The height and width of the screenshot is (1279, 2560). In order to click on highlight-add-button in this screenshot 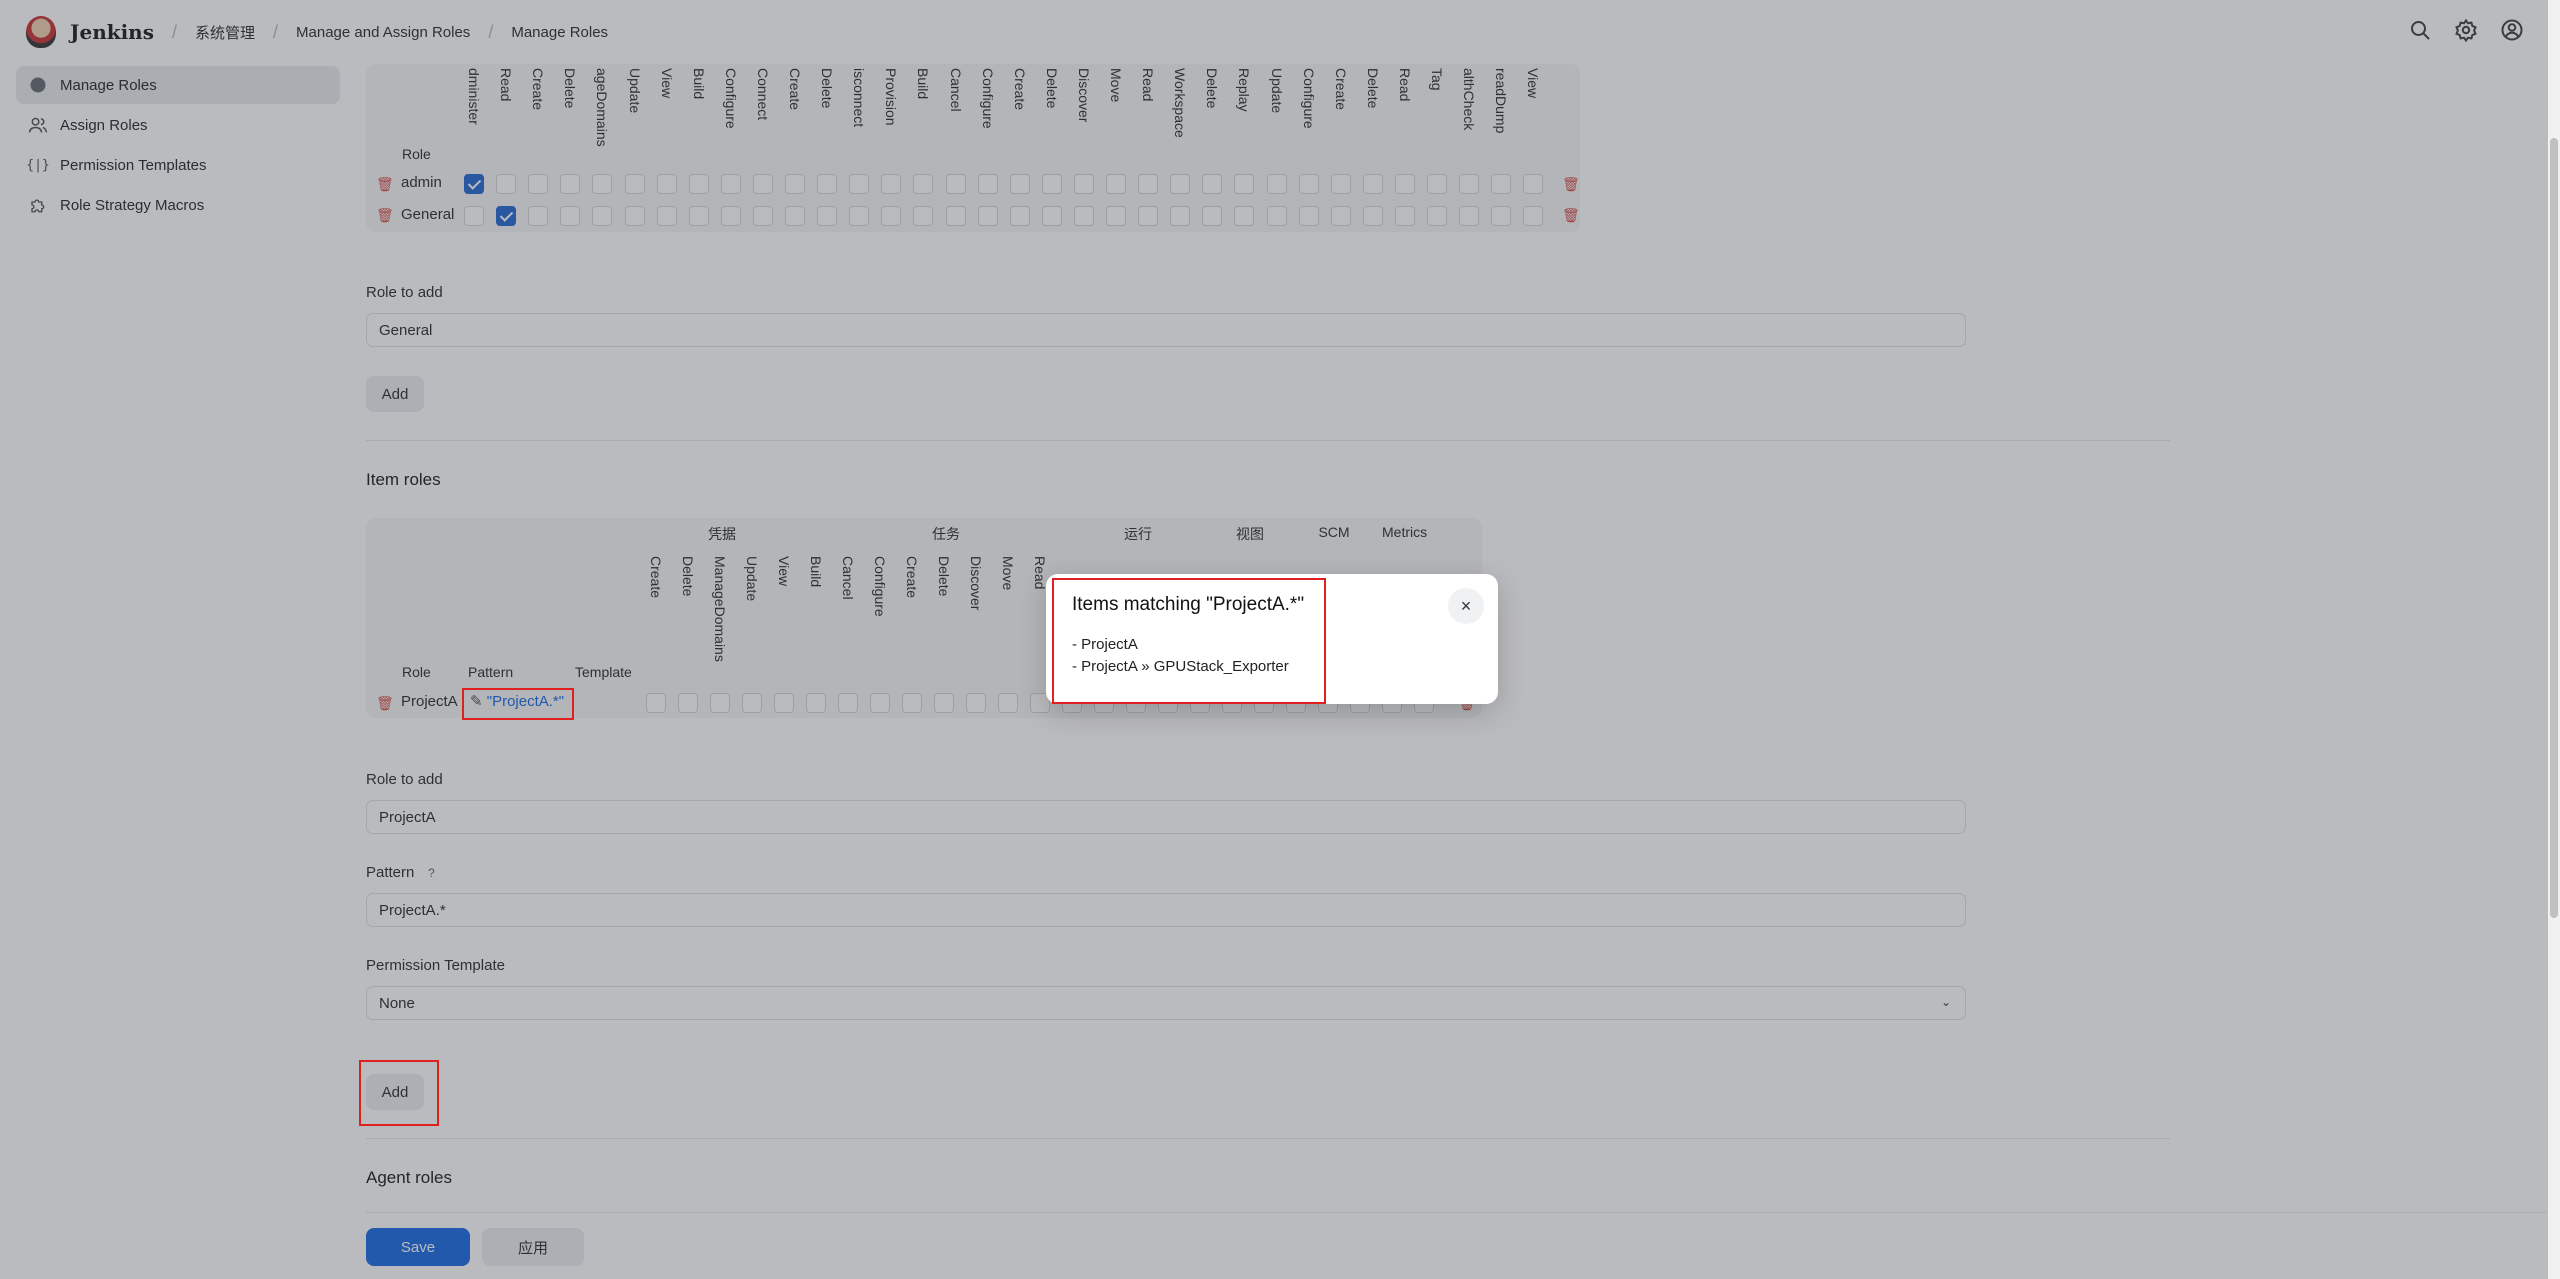, I will do `click(399, 1093)`.